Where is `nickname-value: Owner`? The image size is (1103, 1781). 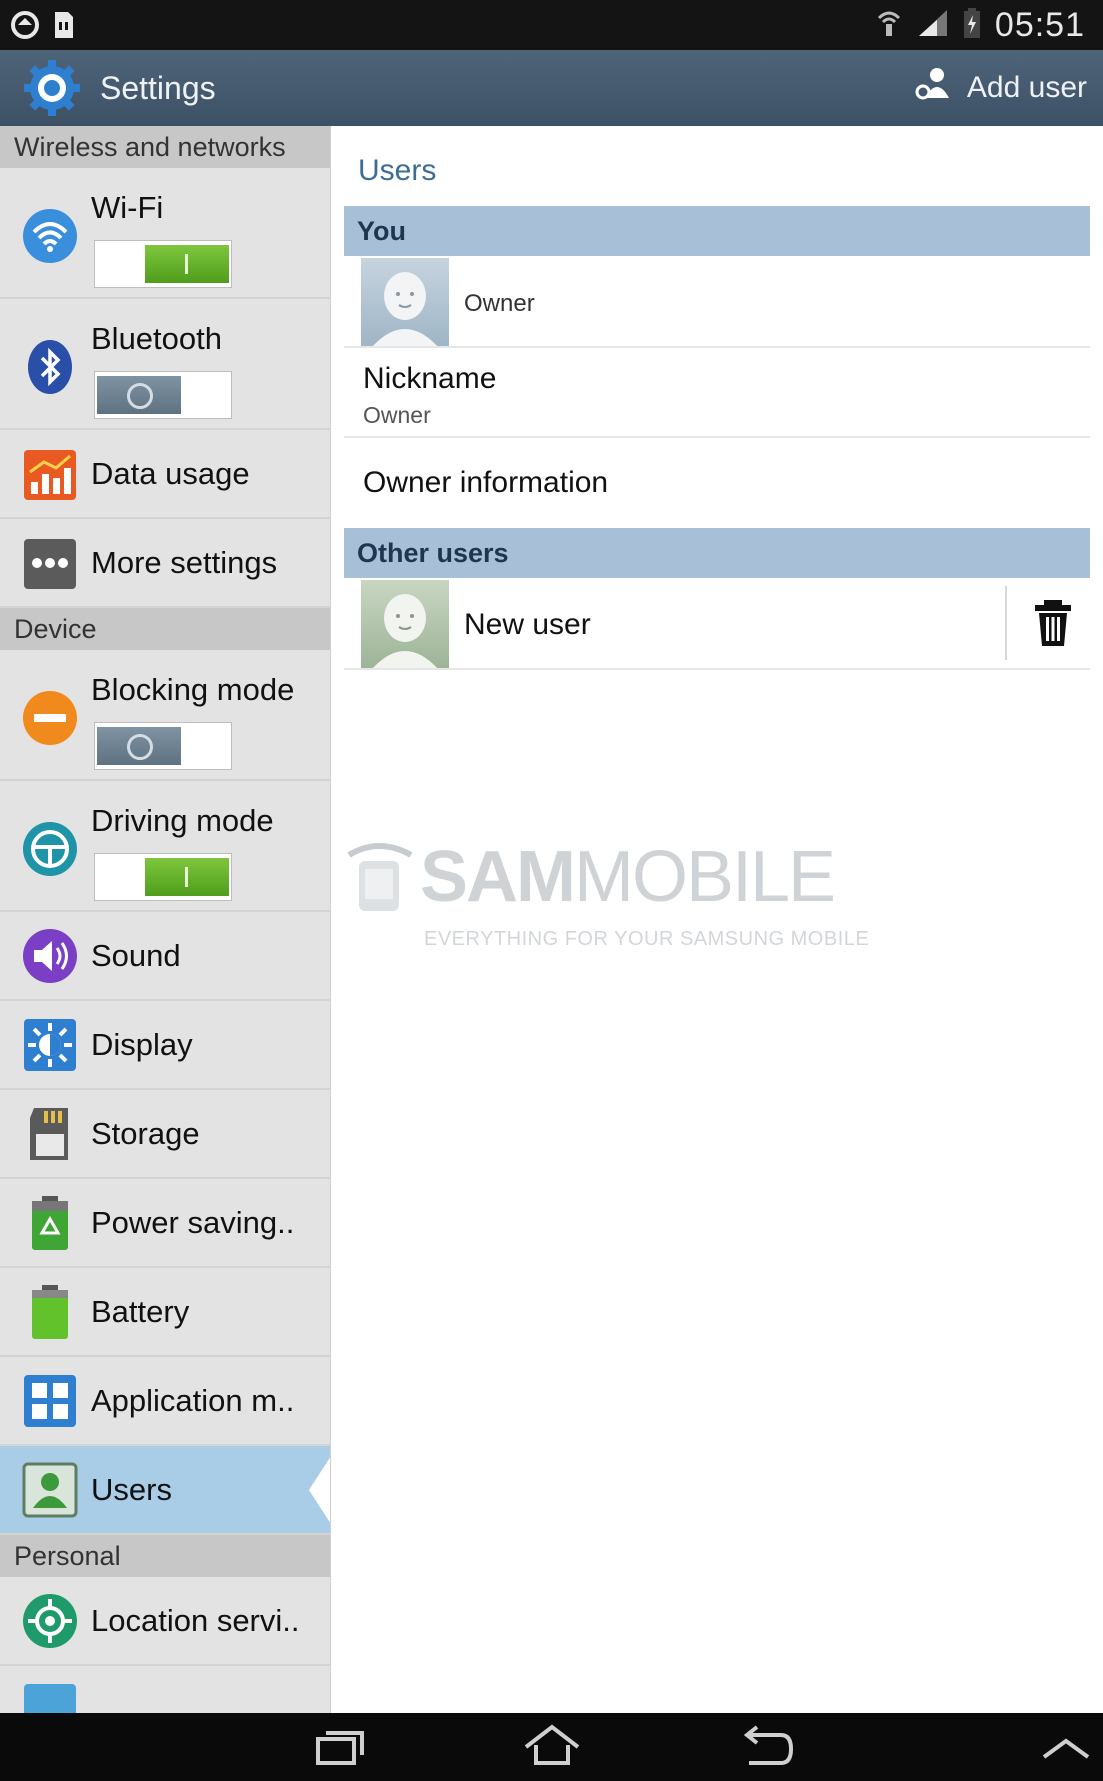
nickname-value: Owner is located at coordinates (397, 415).